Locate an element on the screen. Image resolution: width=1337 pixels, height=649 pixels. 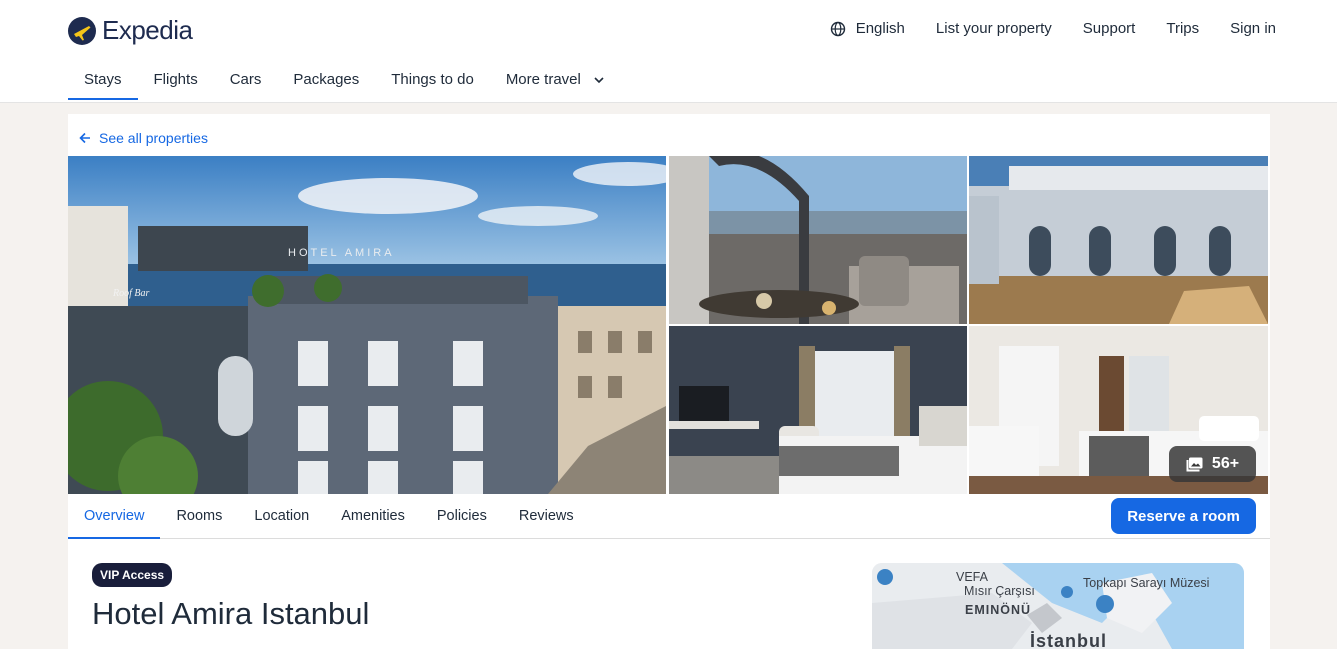
photo-count-button: 56+ is located at coordinates (1212, 464).